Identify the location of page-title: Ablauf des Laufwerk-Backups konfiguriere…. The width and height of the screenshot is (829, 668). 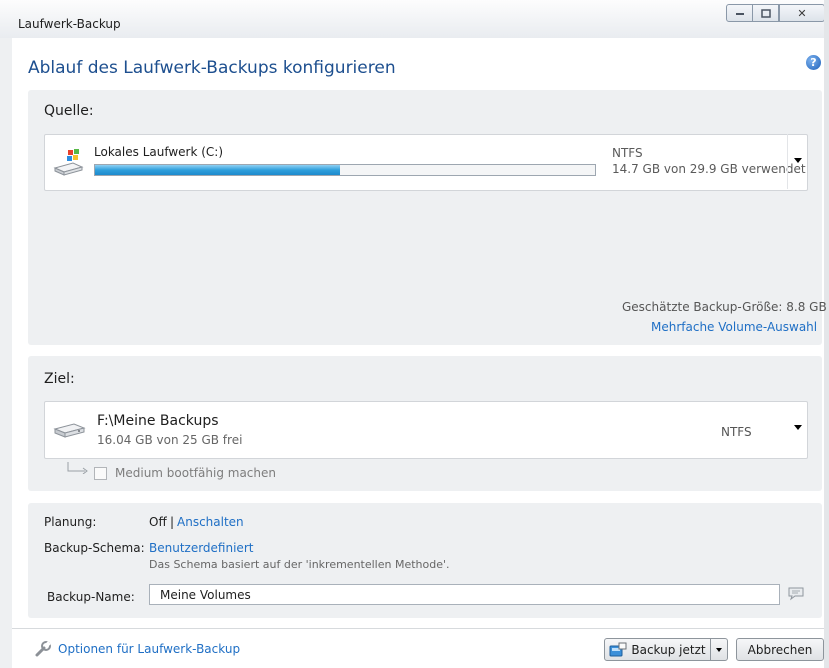
(212, 68).